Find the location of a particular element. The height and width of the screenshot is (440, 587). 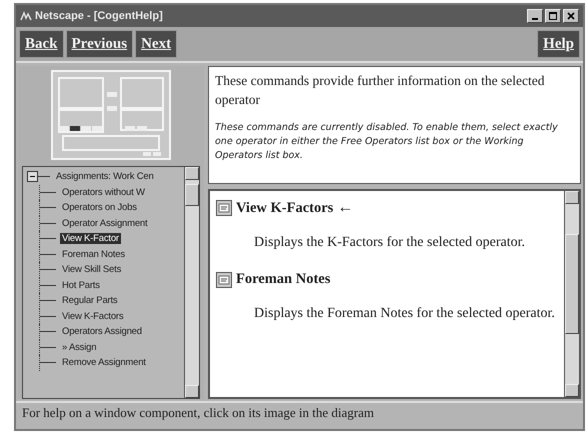

tree-item: View K-Factors is located at coordinates (93, 316).